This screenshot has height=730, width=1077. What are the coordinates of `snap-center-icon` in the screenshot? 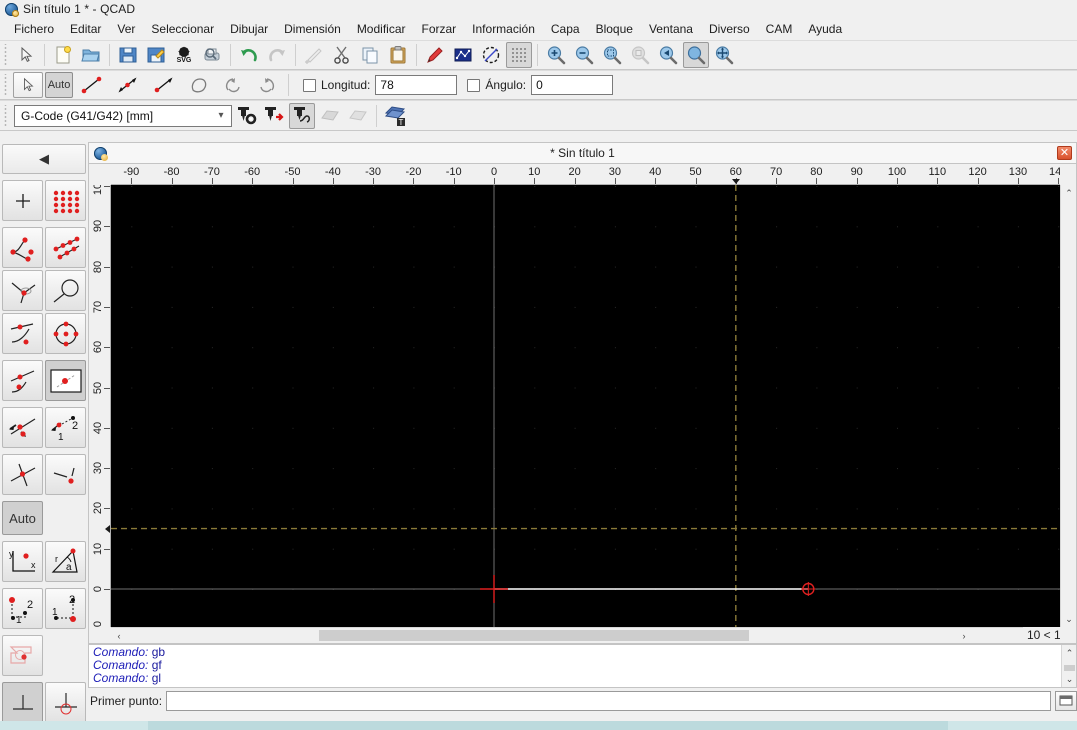 It's located at (65, 702).